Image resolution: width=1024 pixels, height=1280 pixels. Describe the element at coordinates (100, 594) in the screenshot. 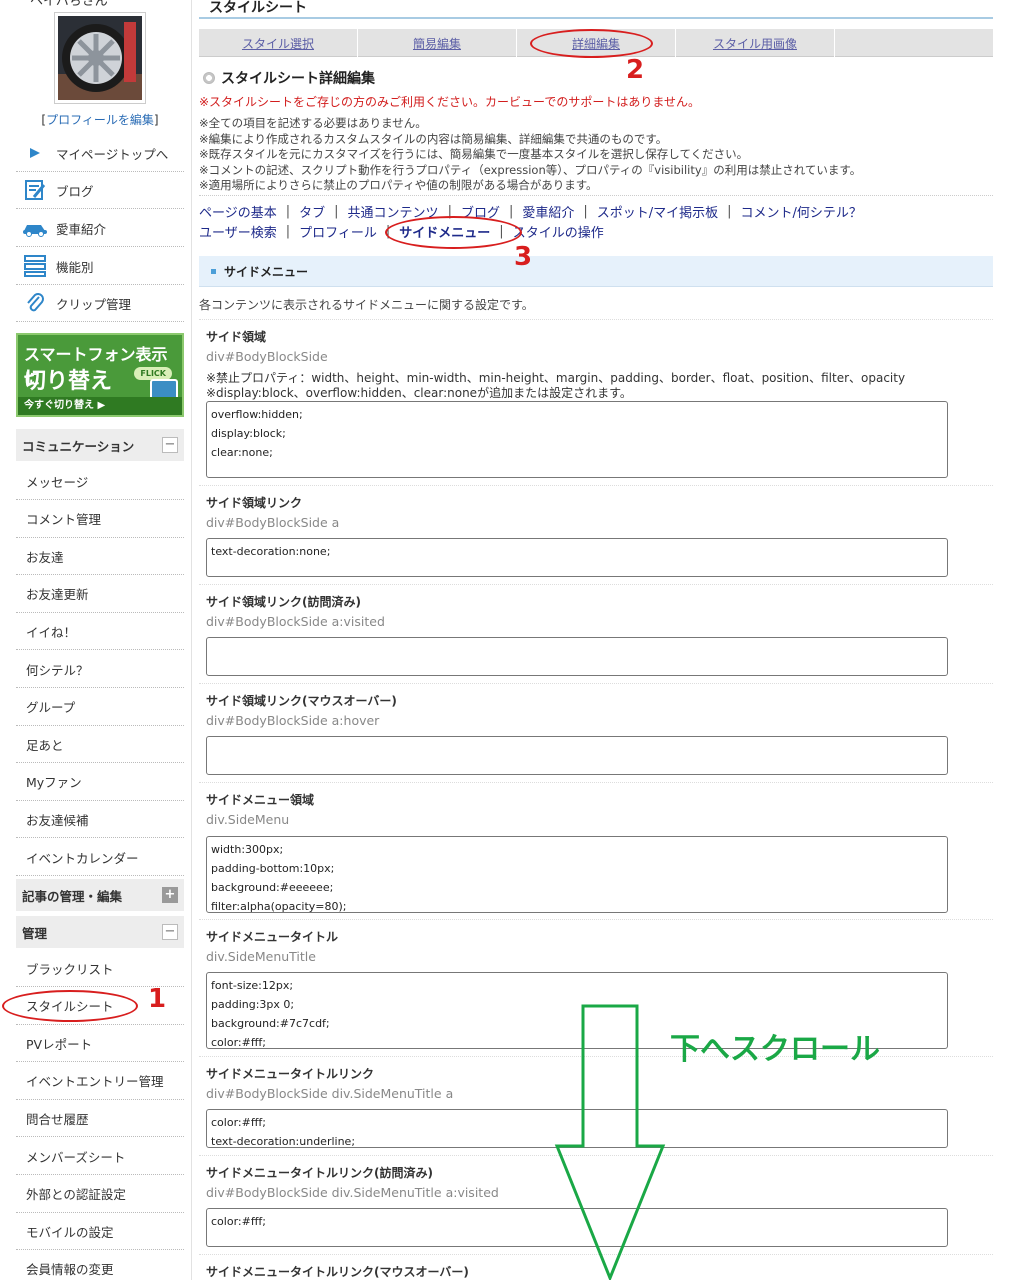

I see `sidebar-communication-item: お友達更新` at that location.